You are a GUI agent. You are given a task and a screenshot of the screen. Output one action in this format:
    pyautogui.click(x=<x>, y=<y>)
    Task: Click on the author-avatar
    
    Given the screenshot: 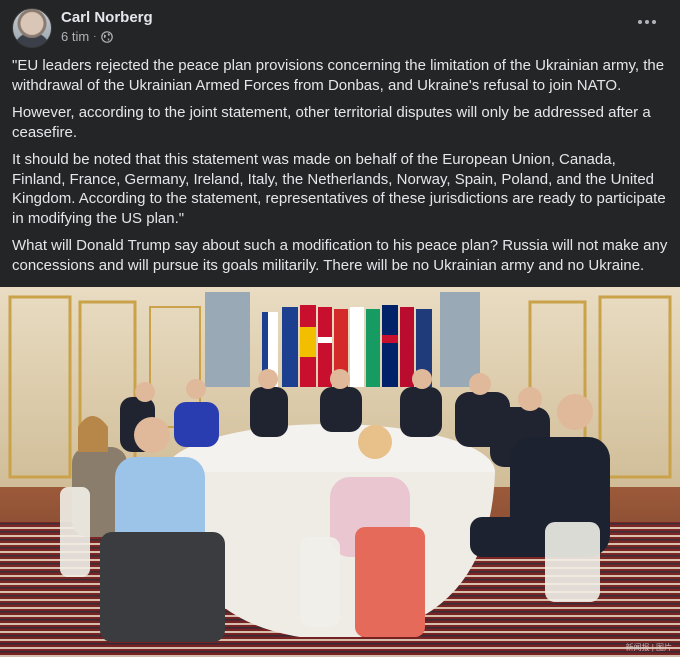 What is the action you would take?
    pyautogui.click(x=32, y=28)
    